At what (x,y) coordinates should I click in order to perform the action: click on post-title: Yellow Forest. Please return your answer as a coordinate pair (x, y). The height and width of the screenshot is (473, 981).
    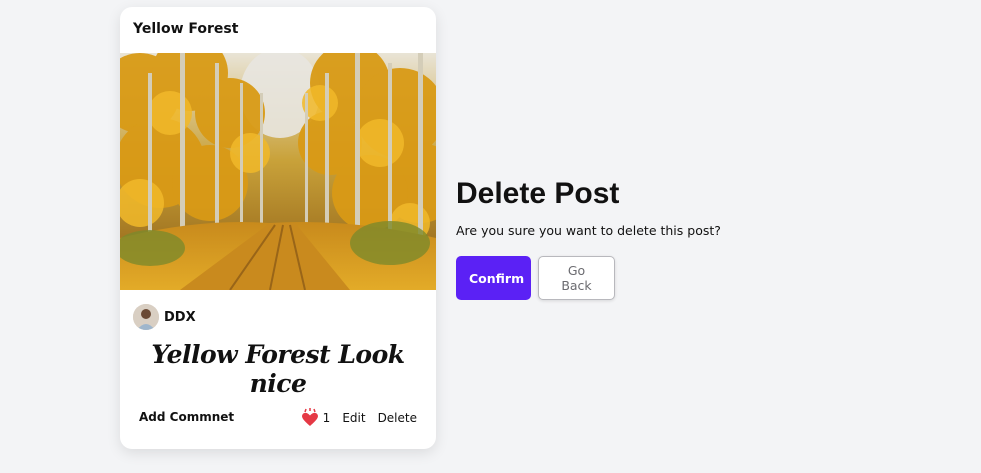
    Looking at the image, I should click on (186, 29).